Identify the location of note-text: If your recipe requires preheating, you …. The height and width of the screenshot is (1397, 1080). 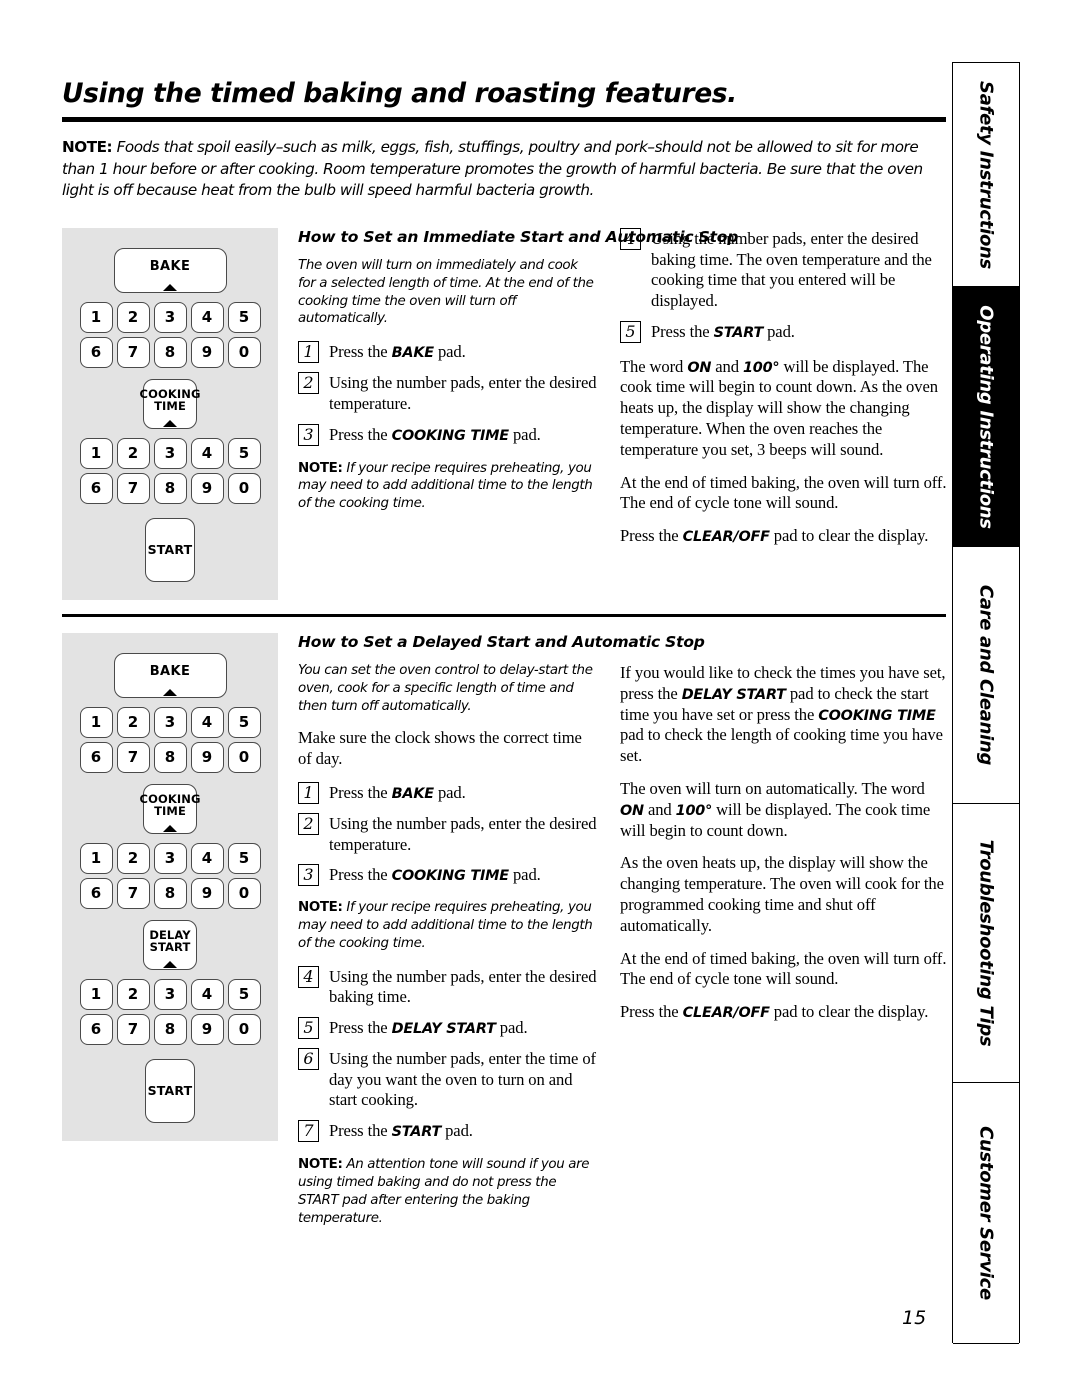
(445, 925).